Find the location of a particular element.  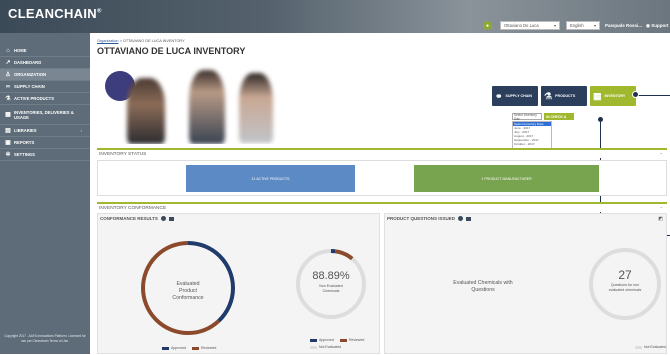

support-link: ◉ Support is located at coordinates (657, 26).